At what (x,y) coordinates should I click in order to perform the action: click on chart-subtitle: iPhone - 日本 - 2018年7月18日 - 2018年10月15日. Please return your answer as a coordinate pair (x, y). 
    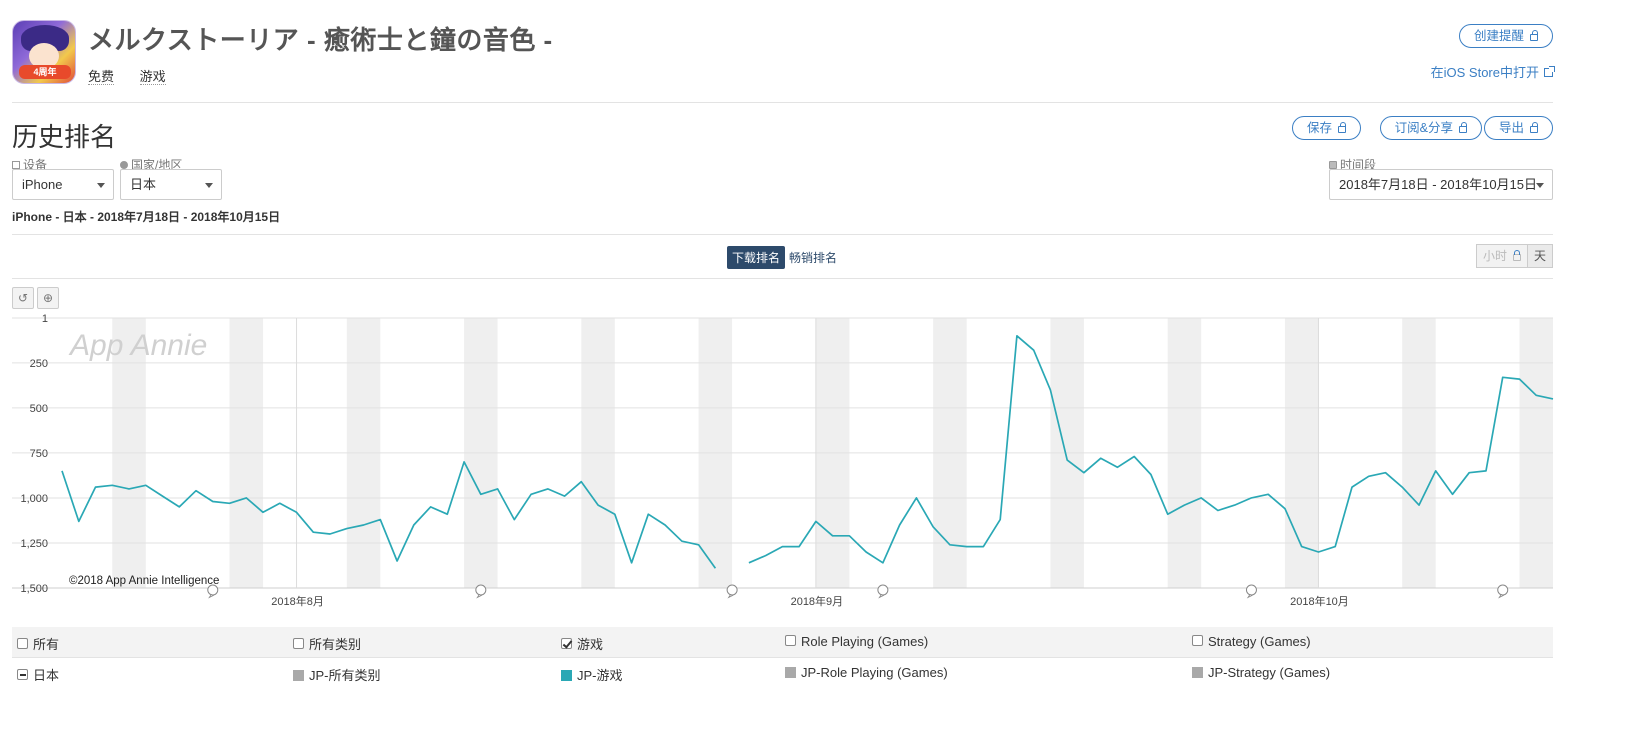
    Looking at the image, I should click on (146, 217).